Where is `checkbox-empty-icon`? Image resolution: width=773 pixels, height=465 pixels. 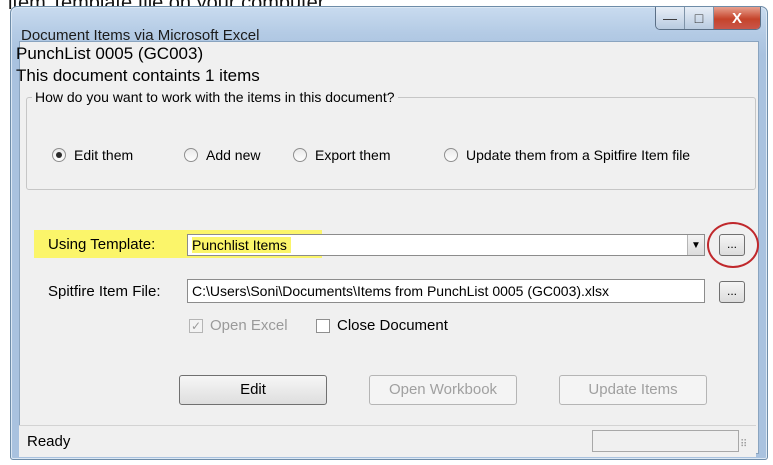 checkbox-empty-icon is located at coordinates (323, 325).